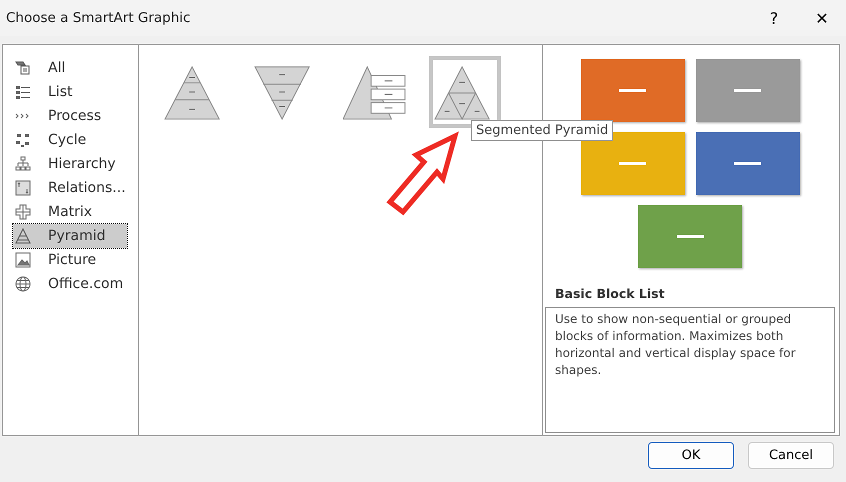 Image resolution: width=846 pixels, height=482 pixels. I want to click on ok-button: OK, so click(691, 455).